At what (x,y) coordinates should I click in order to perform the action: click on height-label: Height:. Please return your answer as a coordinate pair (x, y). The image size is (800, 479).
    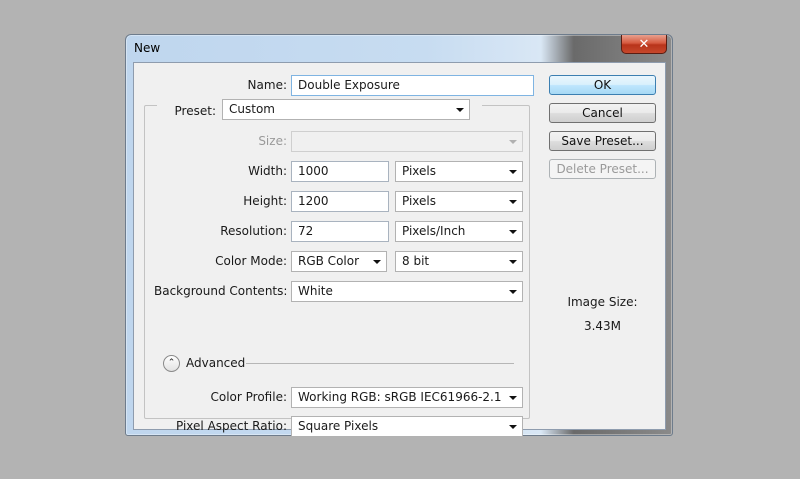
    Looking at the image, I should click on (265, 201).